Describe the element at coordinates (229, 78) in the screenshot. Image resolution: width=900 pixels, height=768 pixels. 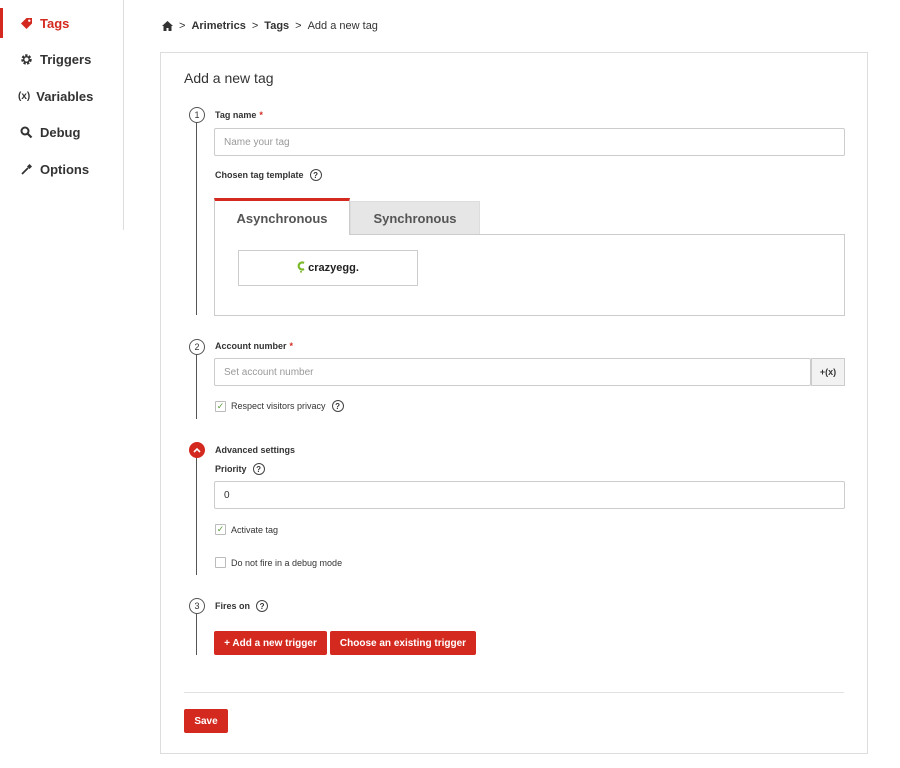
I see `page-title: Add a new tag` at that location.